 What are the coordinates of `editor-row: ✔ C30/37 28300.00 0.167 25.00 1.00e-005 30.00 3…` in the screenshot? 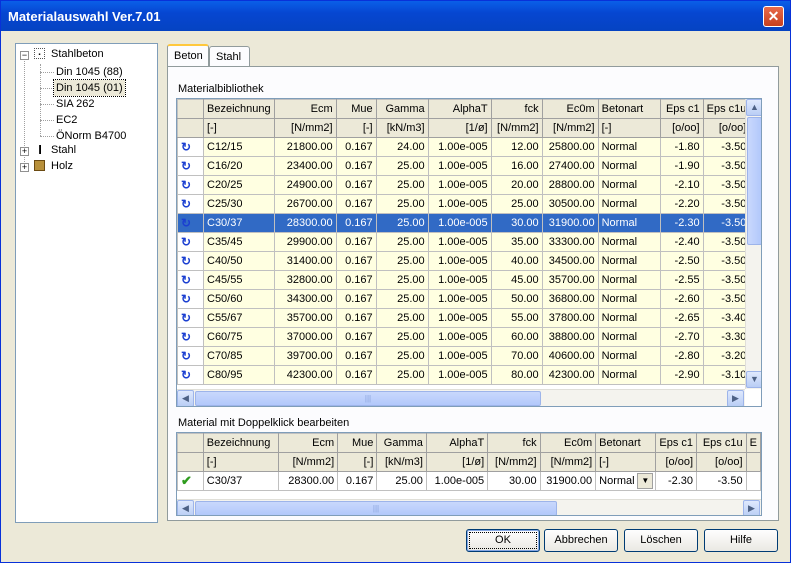 It's located at (469, 481).